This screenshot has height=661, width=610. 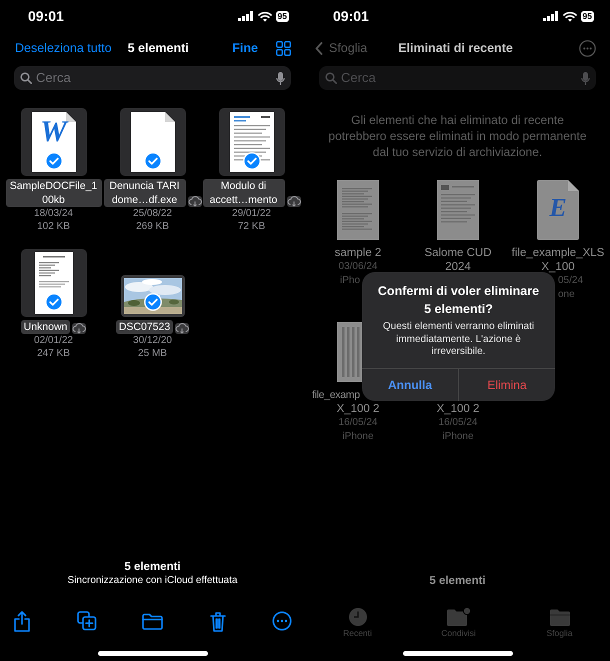 I want to click on file-date: 02/01/22, so click(x=53, y=340).